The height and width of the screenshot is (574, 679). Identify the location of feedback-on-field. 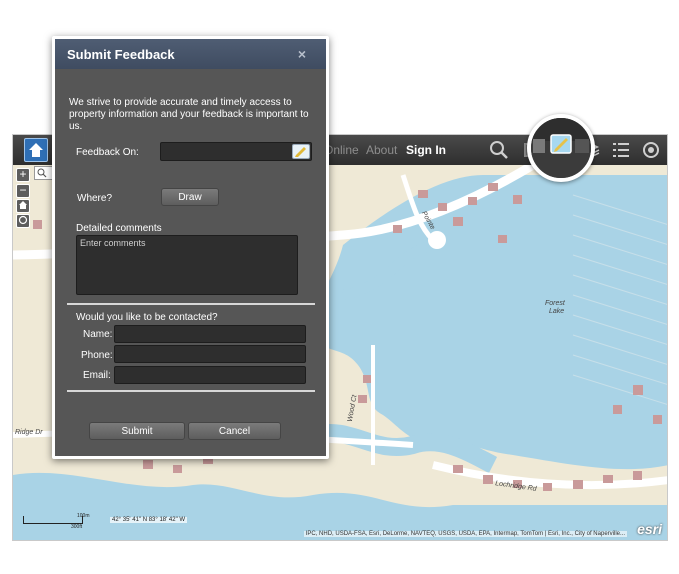
(236, 151).